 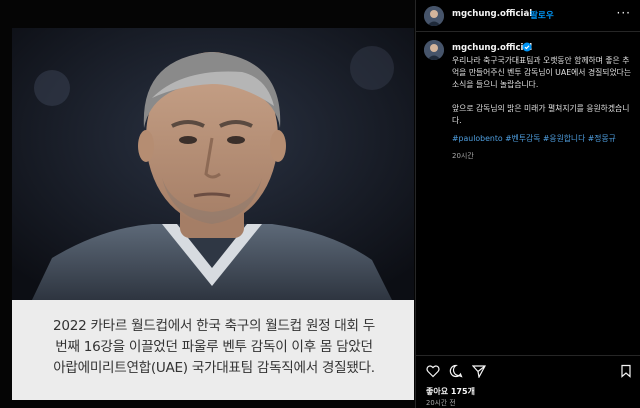 What do you see at coordinates (477, 138) in the screenshot?
I see `hashtag-link: #paulobento` at bounding box center [477, 138].